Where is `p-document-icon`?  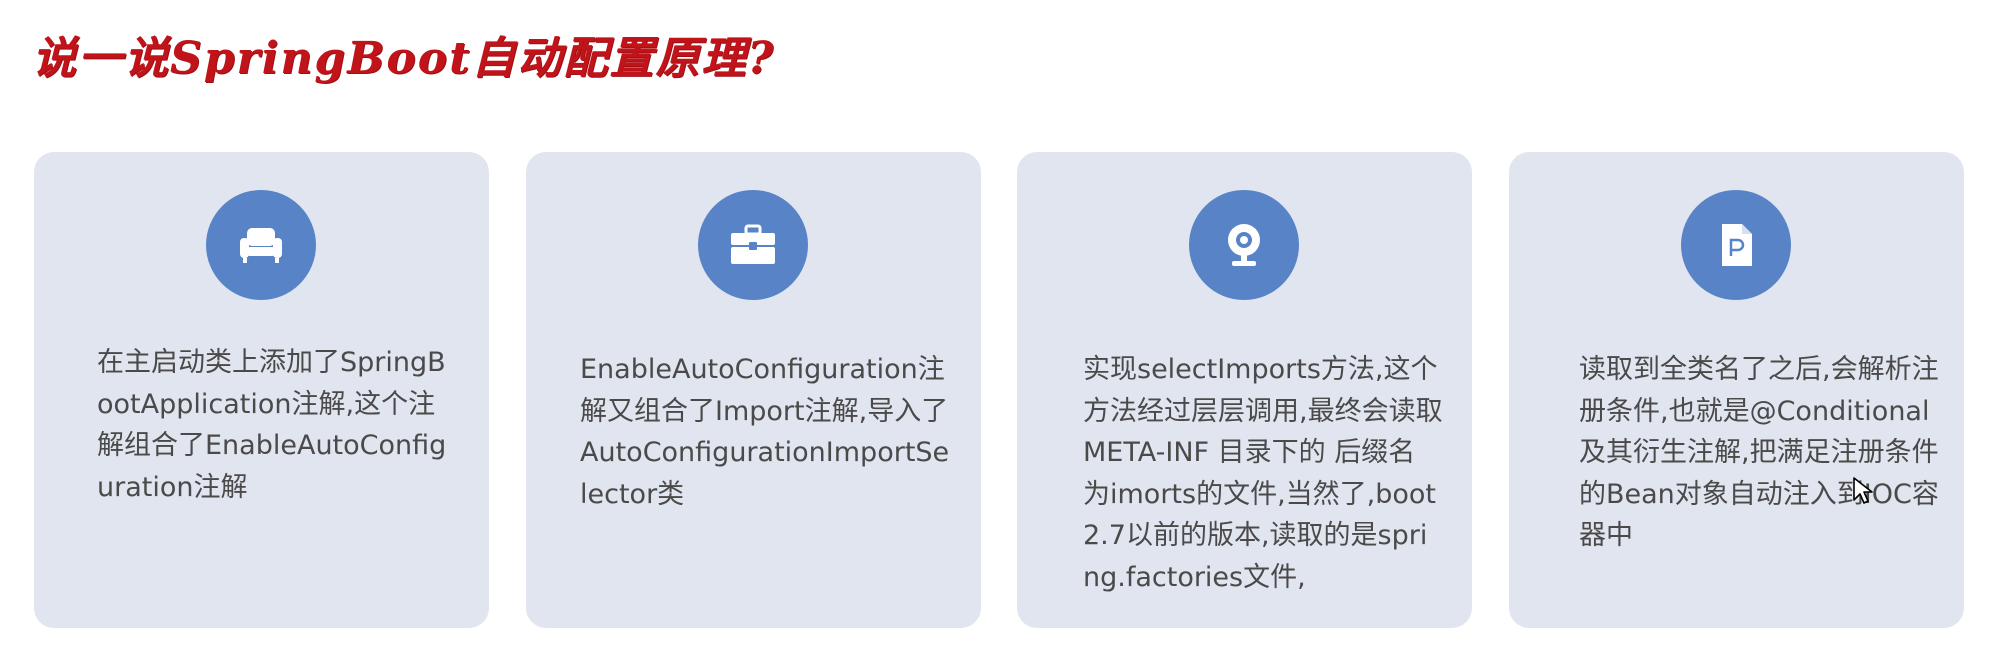 p-document-icon is located at coordinates (1736, 245).